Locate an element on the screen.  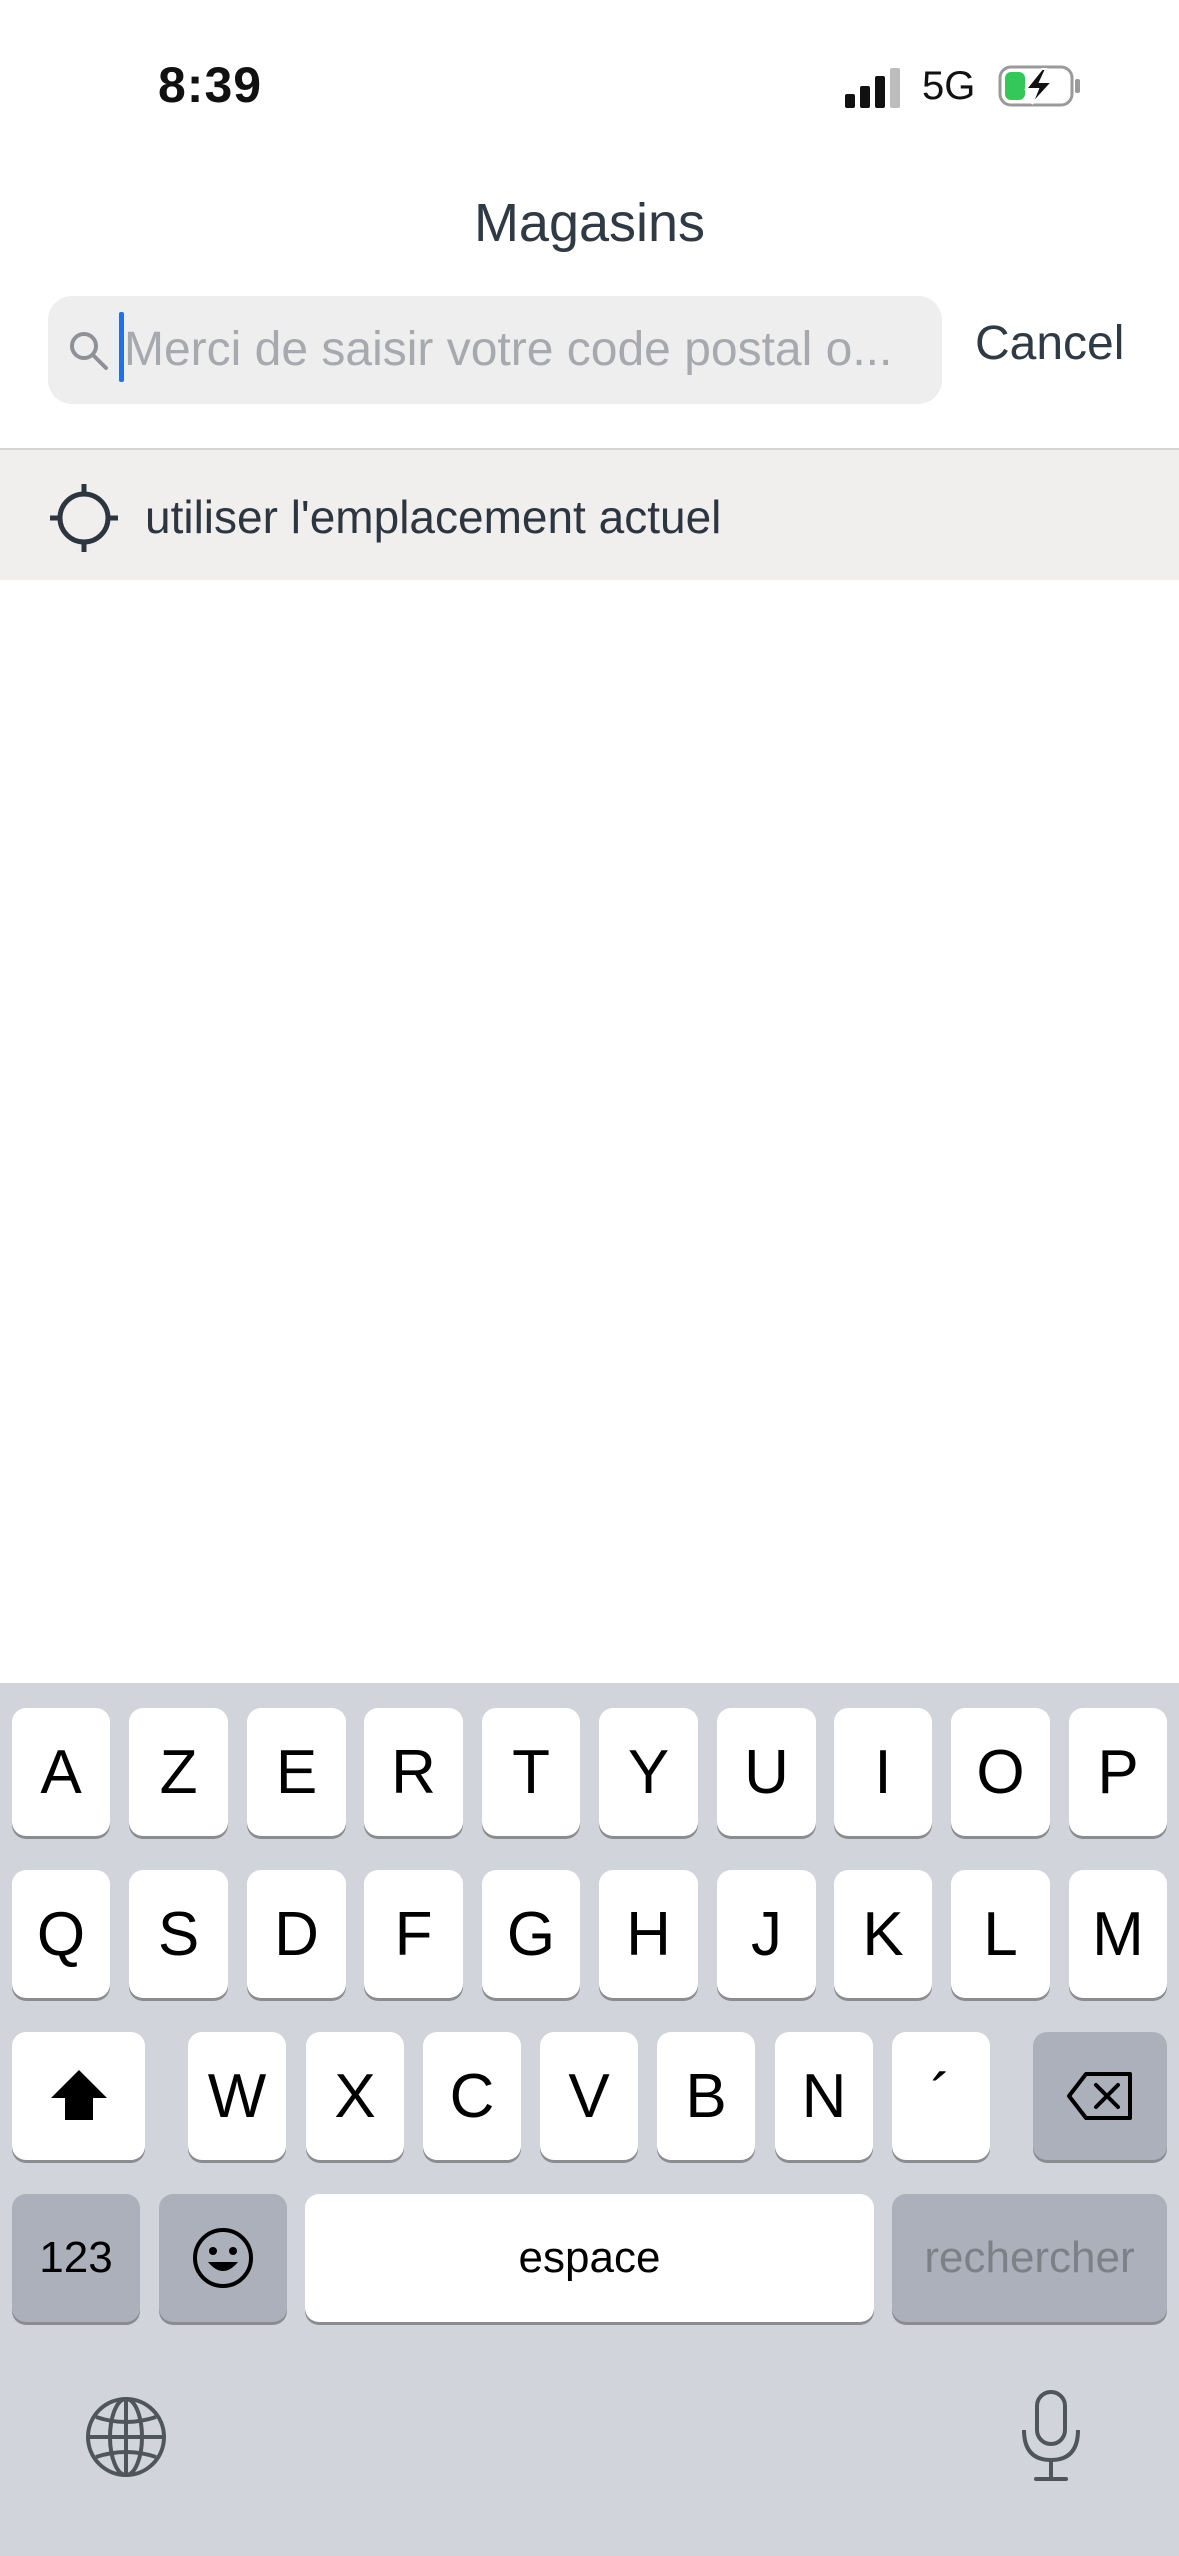
key-k: K is located at coordinates (883, 1934).